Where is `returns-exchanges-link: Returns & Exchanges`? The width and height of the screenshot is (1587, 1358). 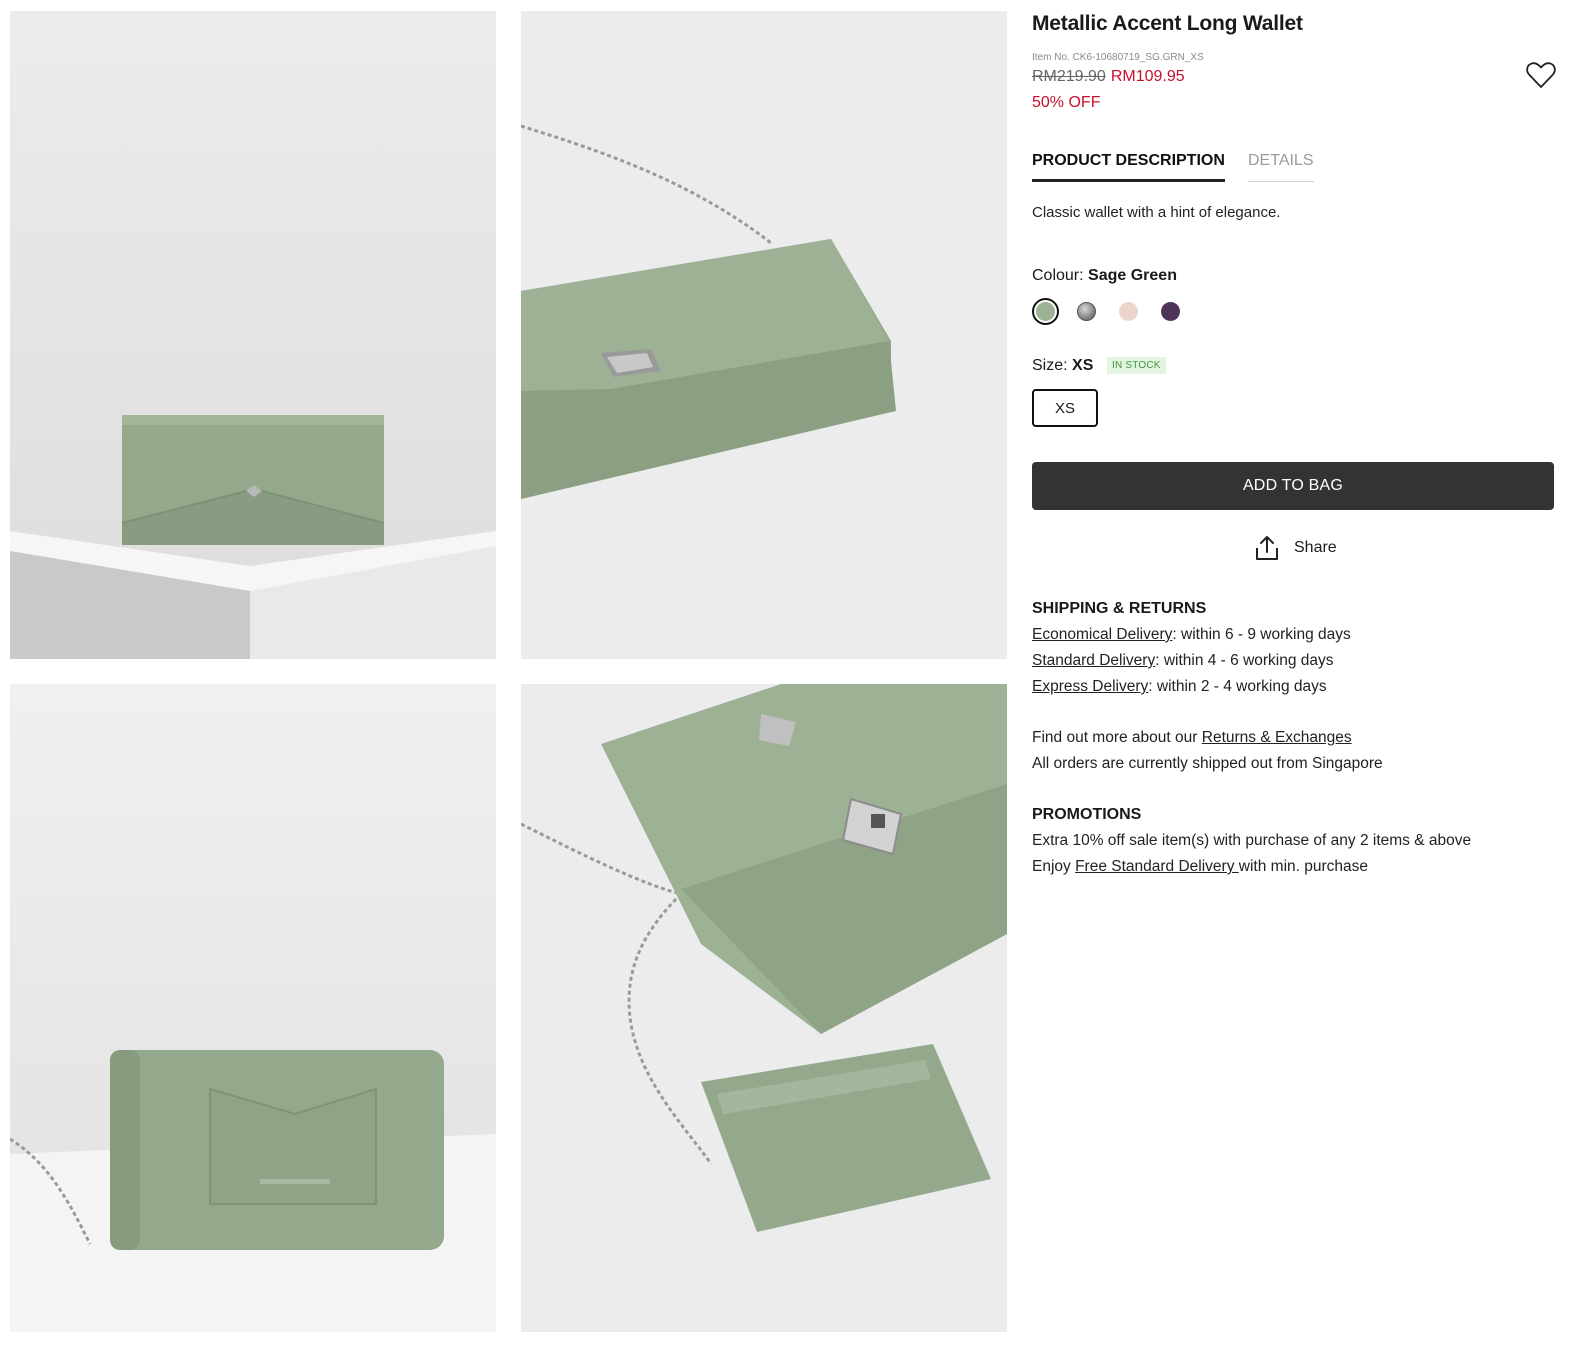
returns-exchanges-link: Returns & Exchanges is located at coordinates (1277, 737).